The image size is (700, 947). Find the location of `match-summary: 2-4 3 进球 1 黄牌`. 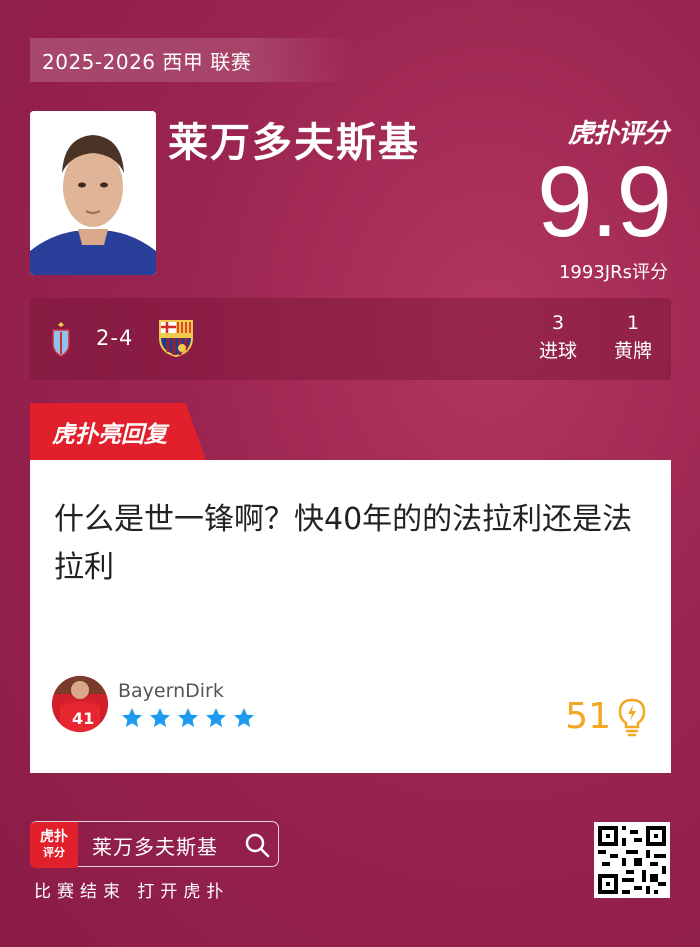

match-summary: 2-4 3 进球 1 黄牌 is located at coordinates (350, 339).